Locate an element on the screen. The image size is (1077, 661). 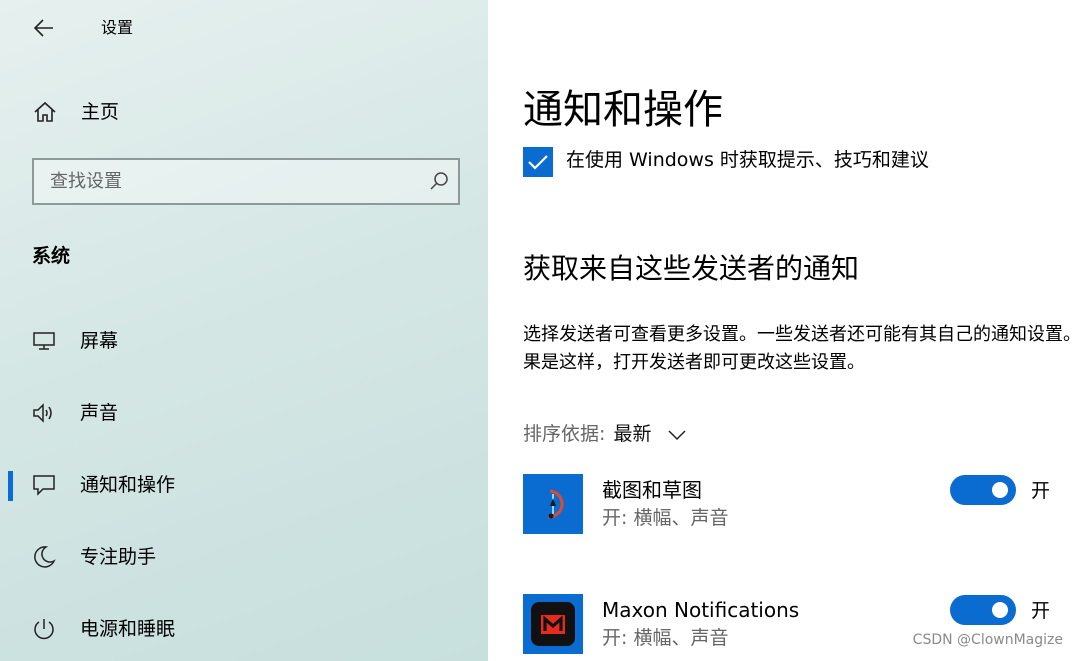
sidebar-item-display: 屏幕 is located at coordinates (244, 341).